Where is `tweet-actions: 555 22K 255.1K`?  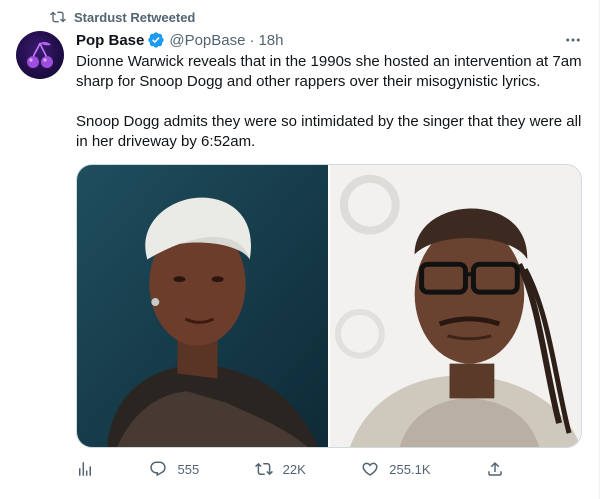 tweet-actions: 555 22K 255.1K is located at coordinates (290, 469).